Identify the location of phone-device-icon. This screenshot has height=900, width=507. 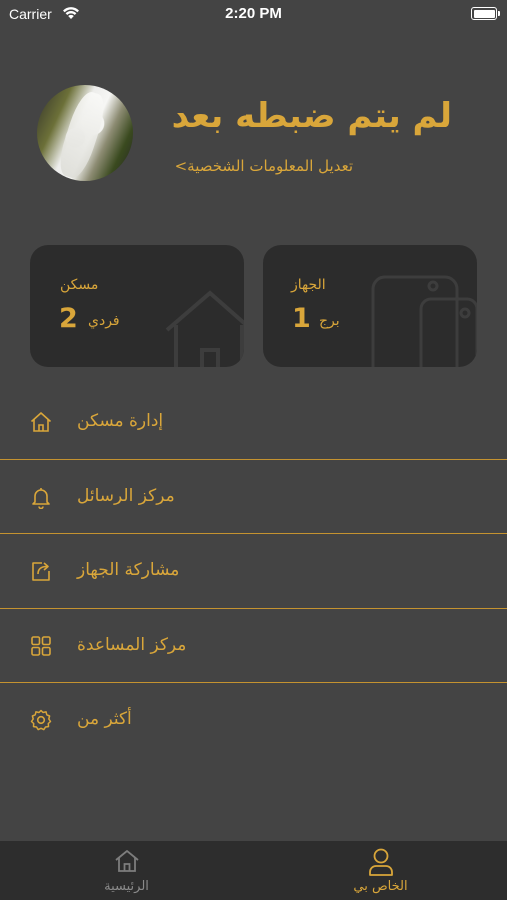
(424, 321).